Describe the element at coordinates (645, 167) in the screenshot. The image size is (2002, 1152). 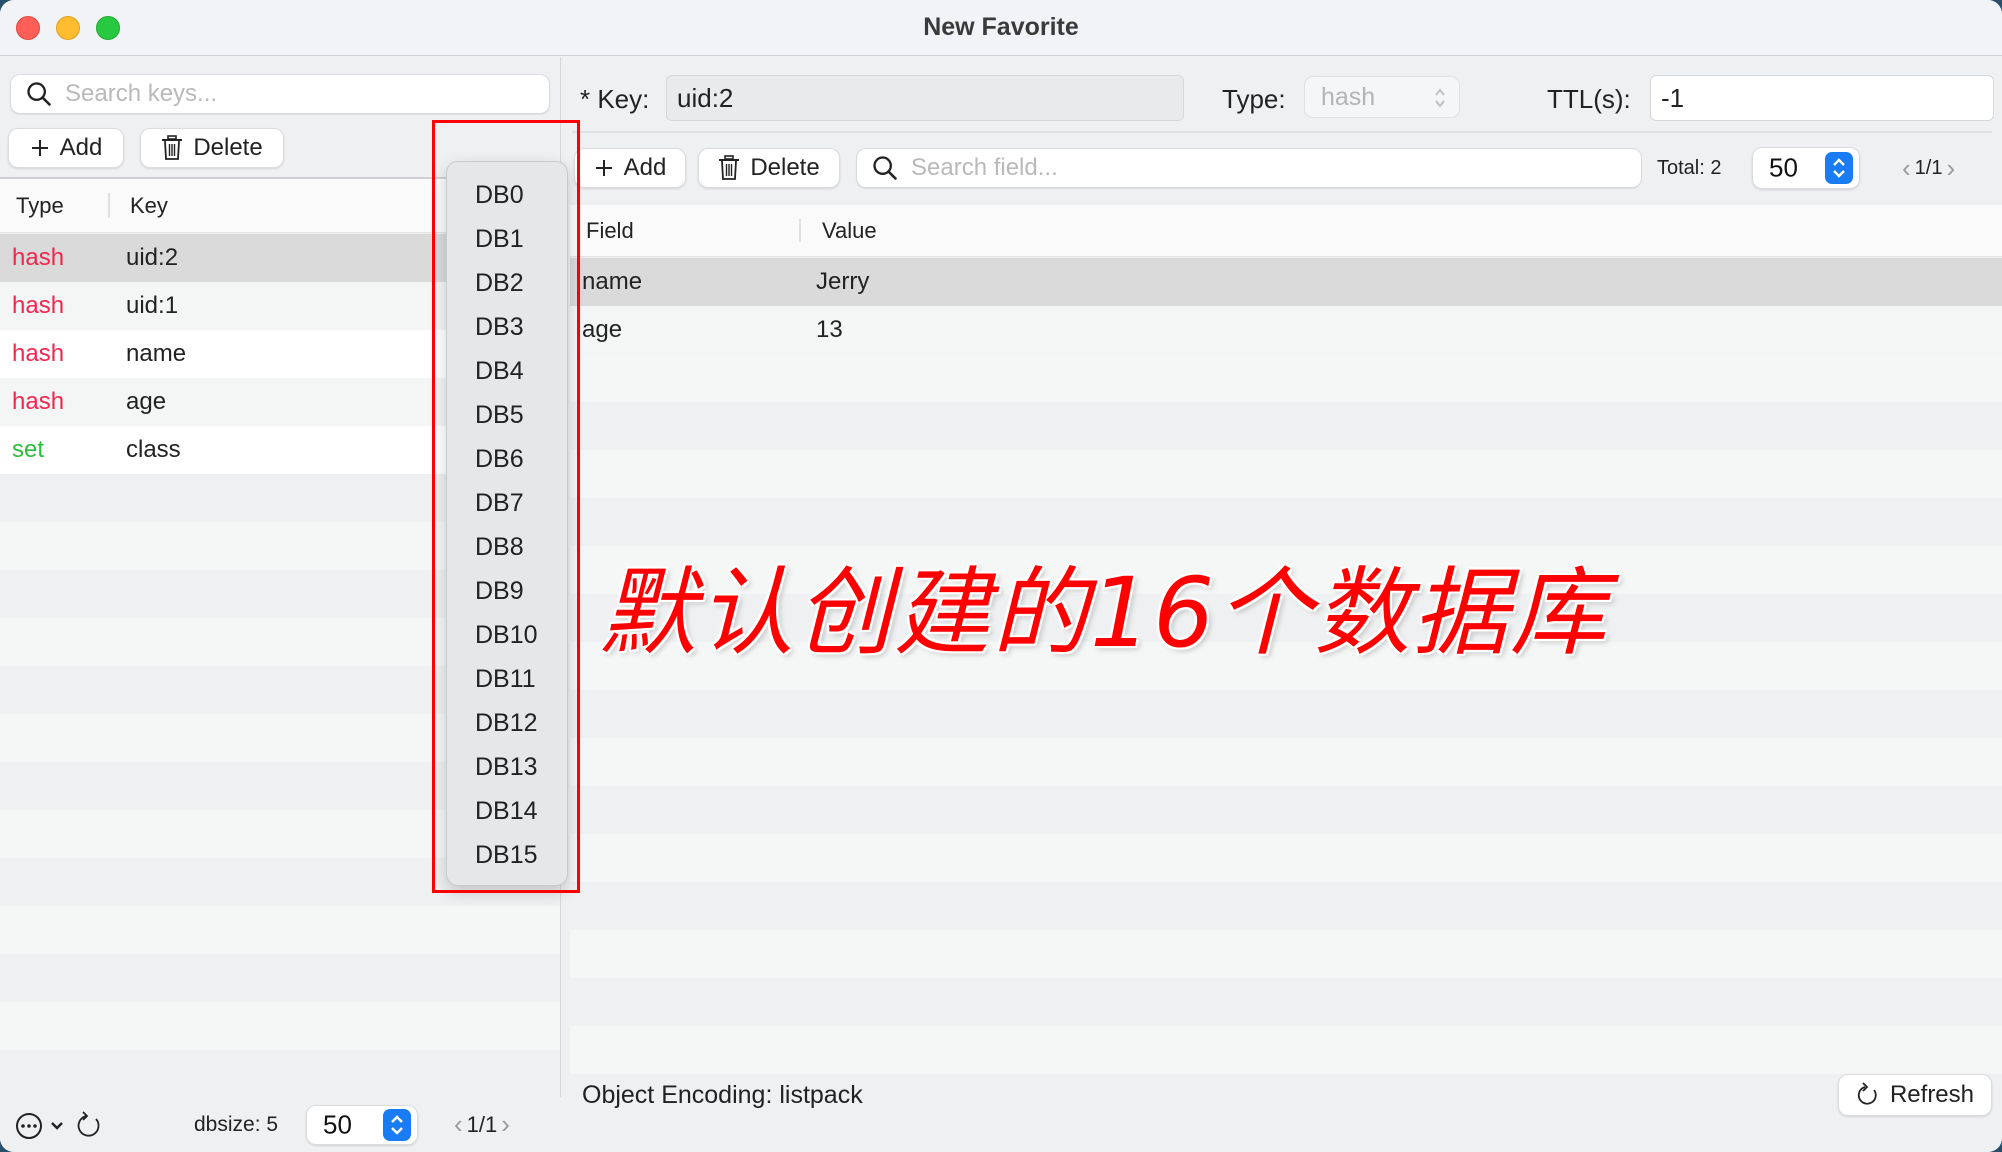
I see `add-field-label: Add` at that location.